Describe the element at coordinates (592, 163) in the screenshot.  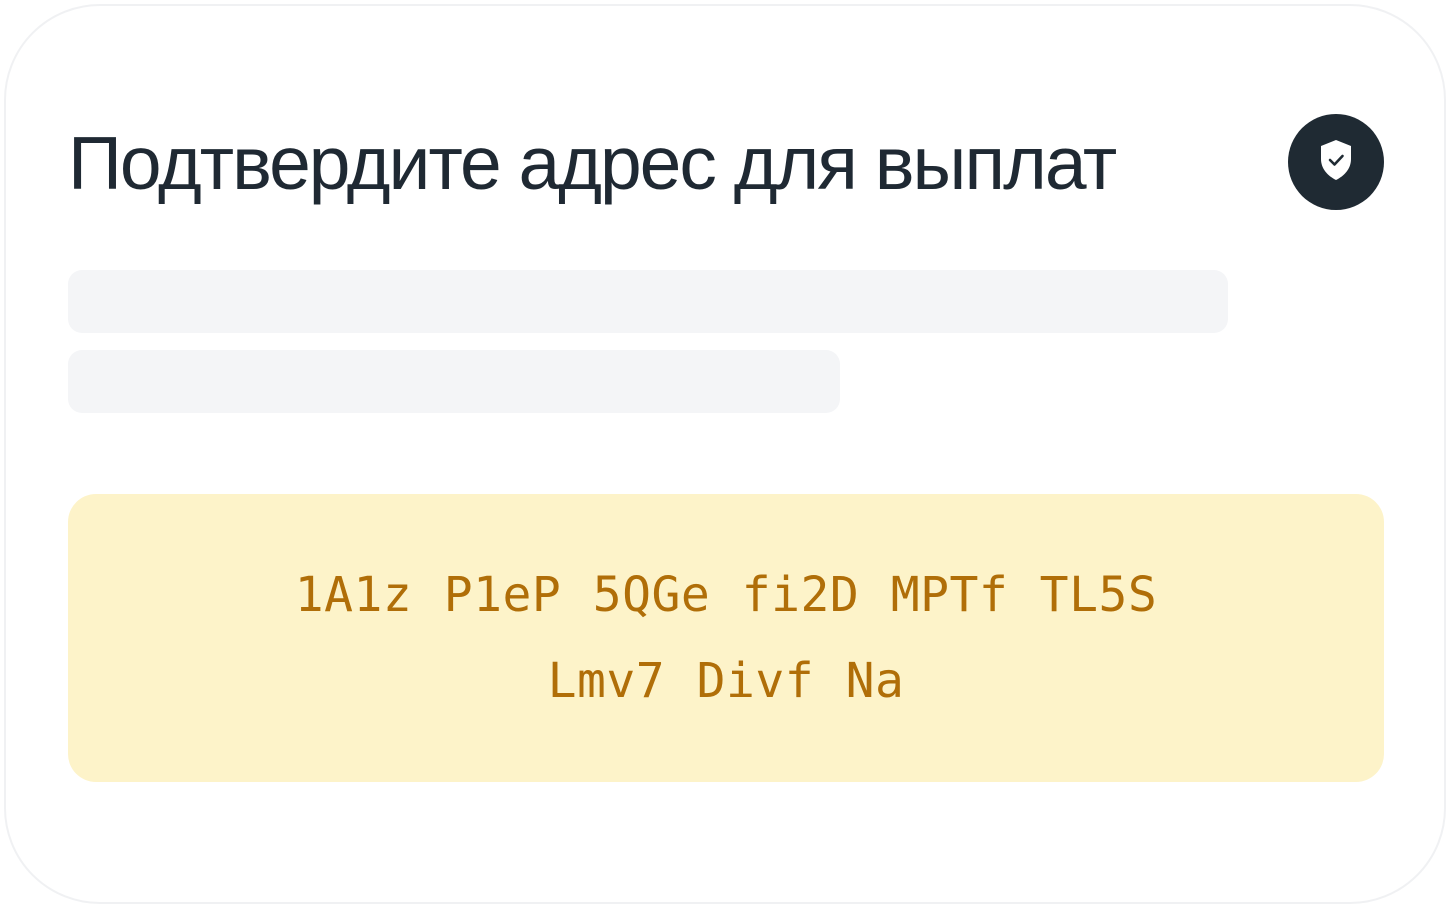
I see `page-title: Подтвердите адрес для выплат` at that location.